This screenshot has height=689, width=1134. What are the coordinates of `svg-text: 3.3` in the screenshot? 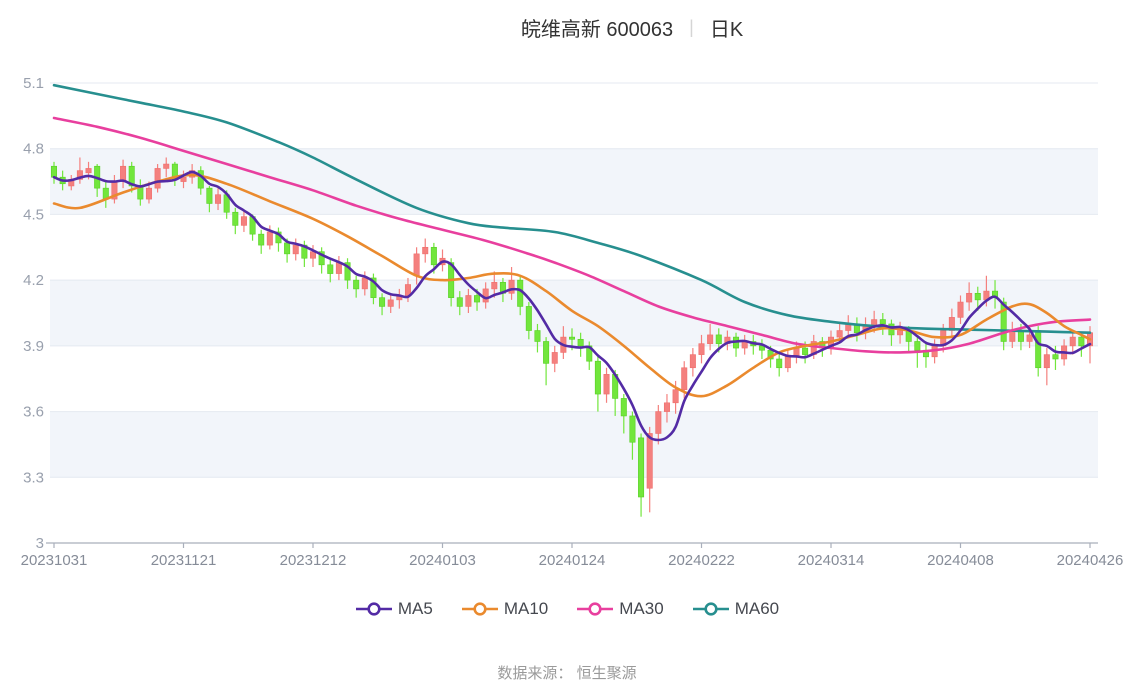 It's located at (33, 477).